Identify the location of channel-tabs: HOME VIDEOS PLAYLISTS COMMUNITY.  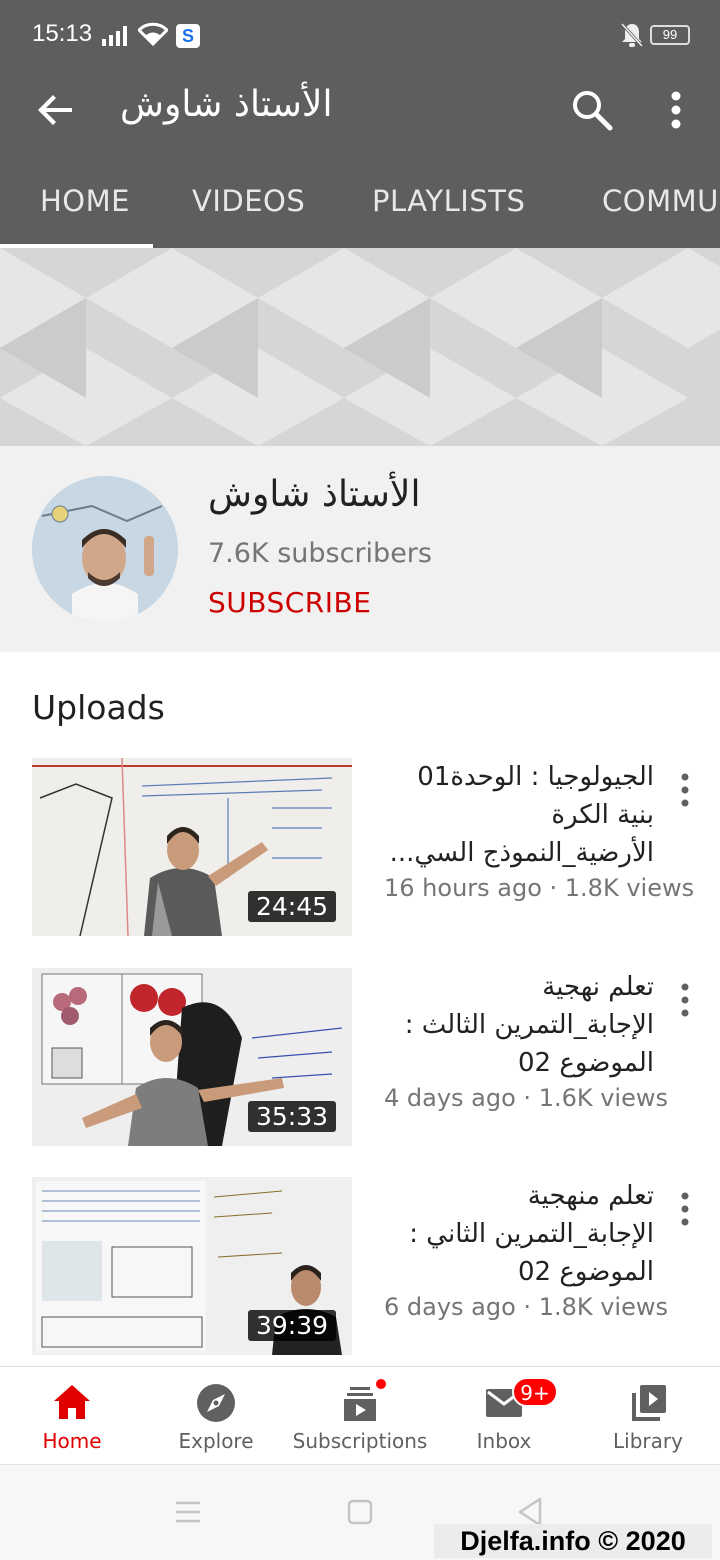
(360, 209).